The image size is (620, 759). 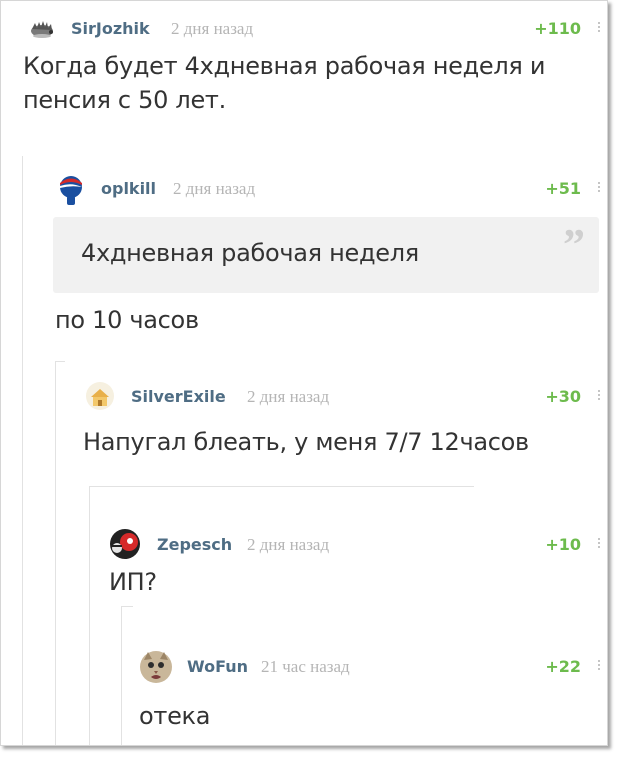 What do you see at coordinates (155, 666) in the screenshot?
I see `cat-icon` at bounding box center [155, 666].